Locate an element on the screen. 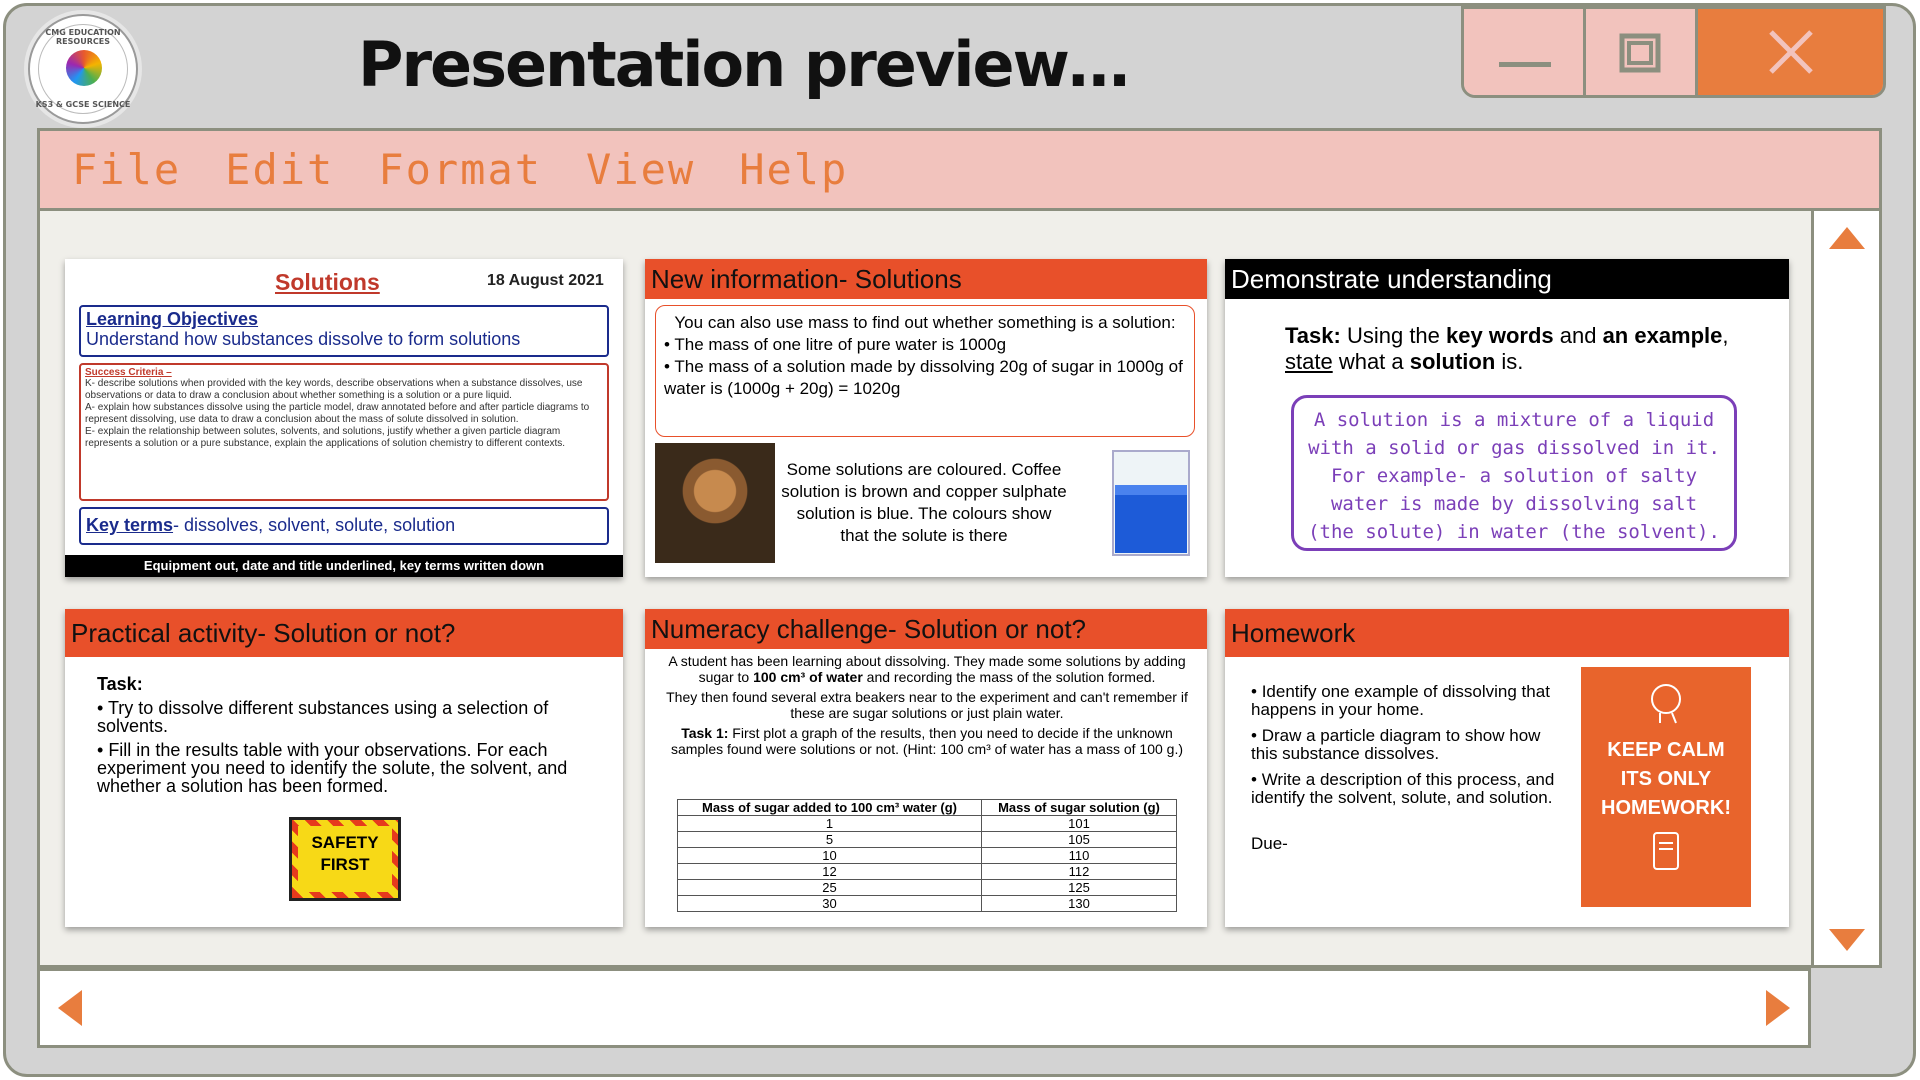 The height and width of the screenshot is (1080, 1920). table-row: 30 130 is located at coordinates (927, 903).